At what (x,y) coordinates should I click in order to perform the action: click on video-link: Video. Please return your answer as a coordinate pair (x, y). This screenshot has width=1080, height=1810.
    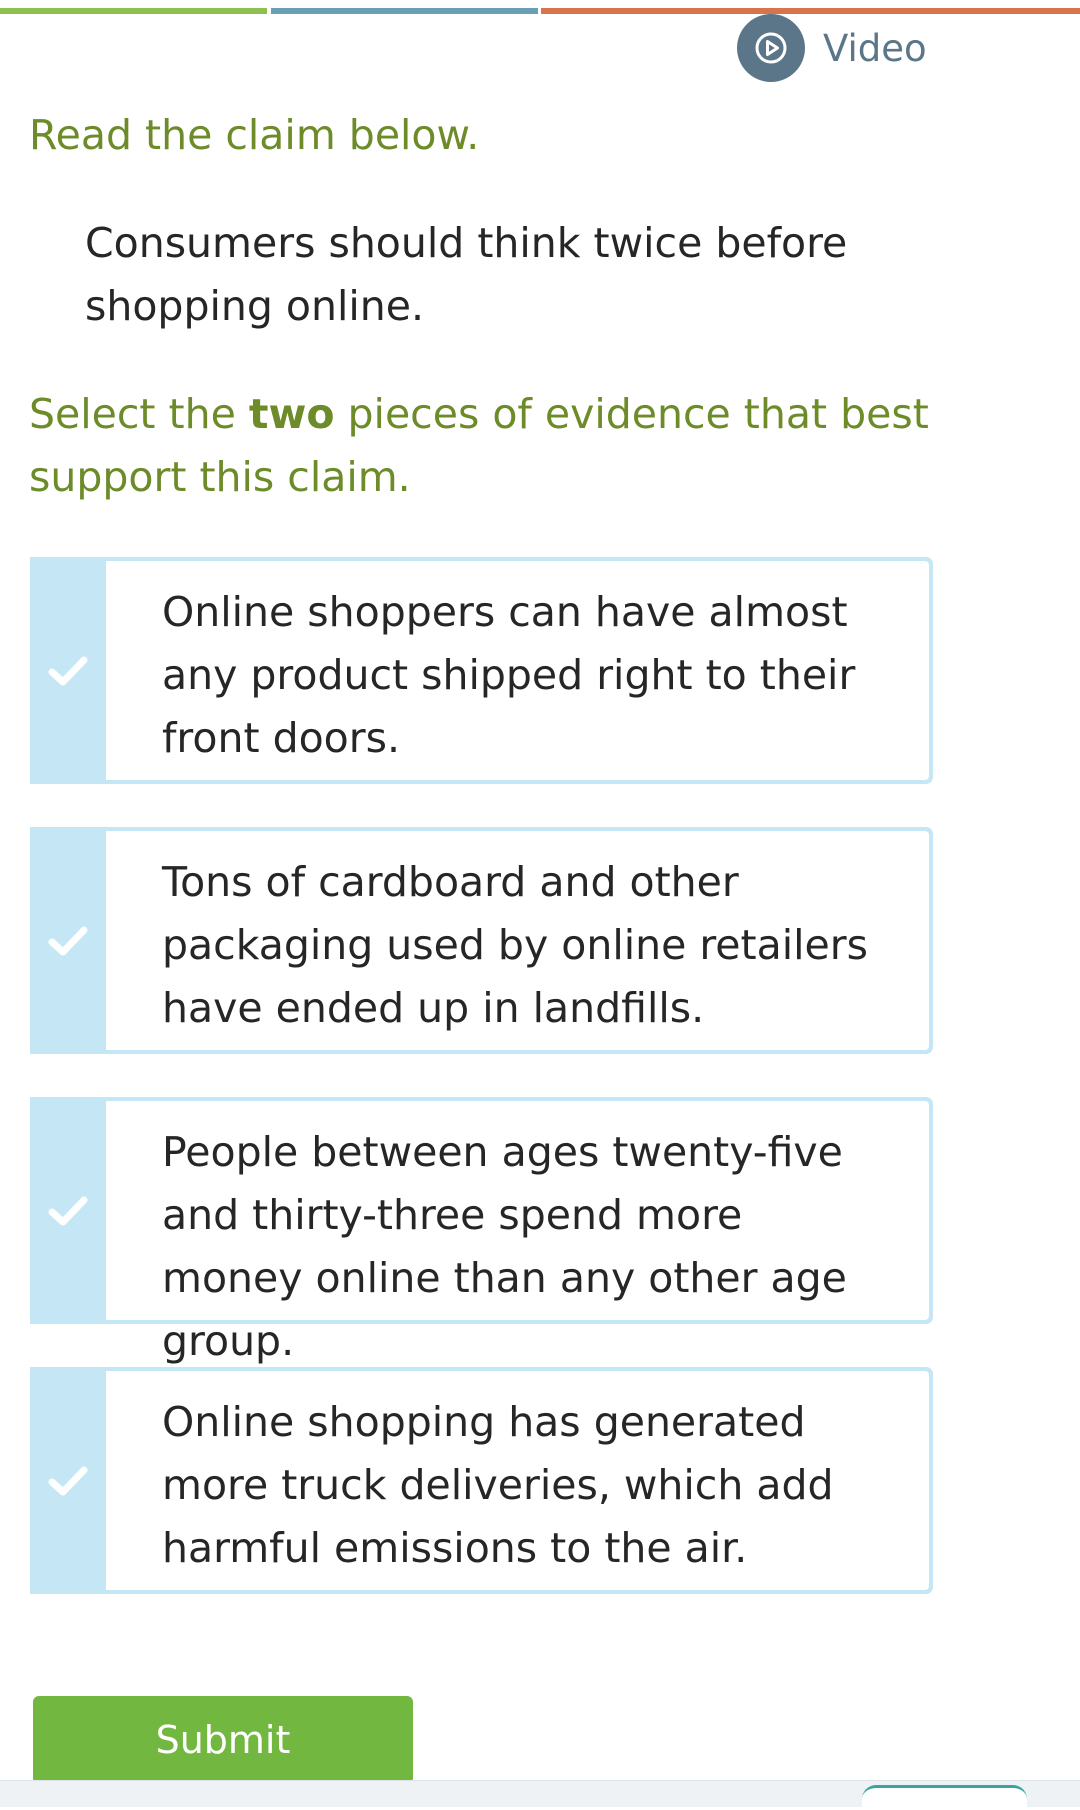
    Looking at the image, I should click on (832, 48).